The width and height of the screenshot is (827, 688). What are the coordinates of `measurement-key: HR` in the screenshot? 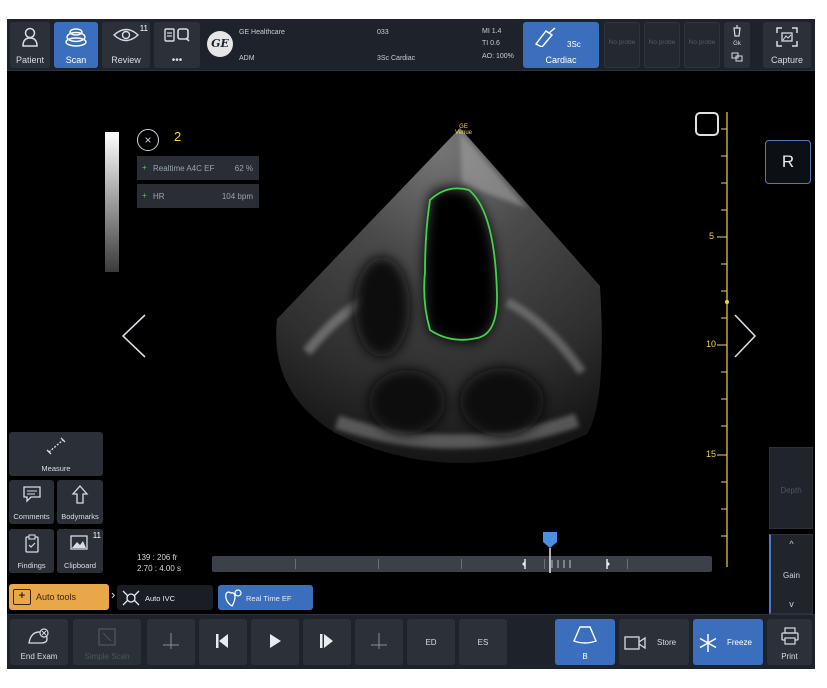 It's located at (159, 196).